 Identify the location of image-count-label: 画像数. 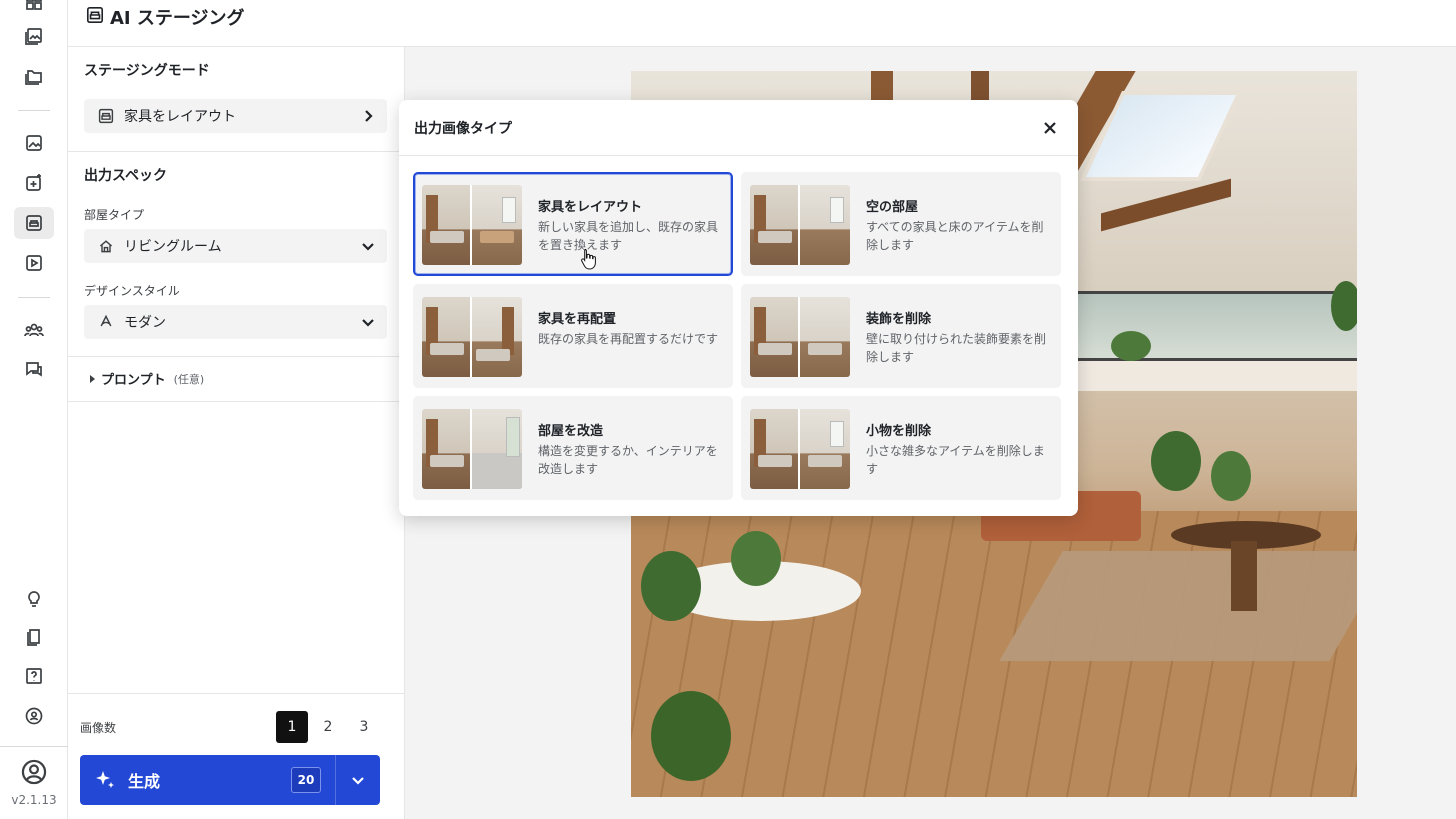
(98, 728).